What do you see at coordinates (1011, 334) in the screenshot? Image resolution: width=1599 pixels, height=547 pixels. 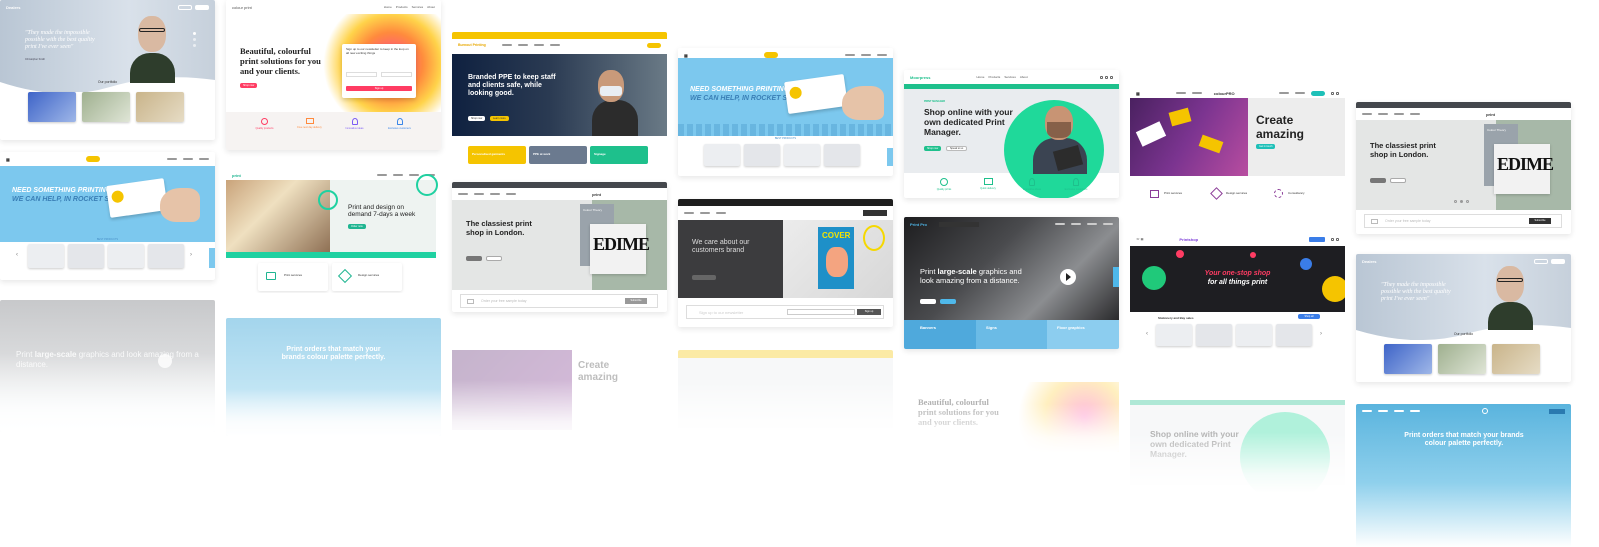 I see `ls-tile-signs: Signs` at bounding box center [1011, 334].